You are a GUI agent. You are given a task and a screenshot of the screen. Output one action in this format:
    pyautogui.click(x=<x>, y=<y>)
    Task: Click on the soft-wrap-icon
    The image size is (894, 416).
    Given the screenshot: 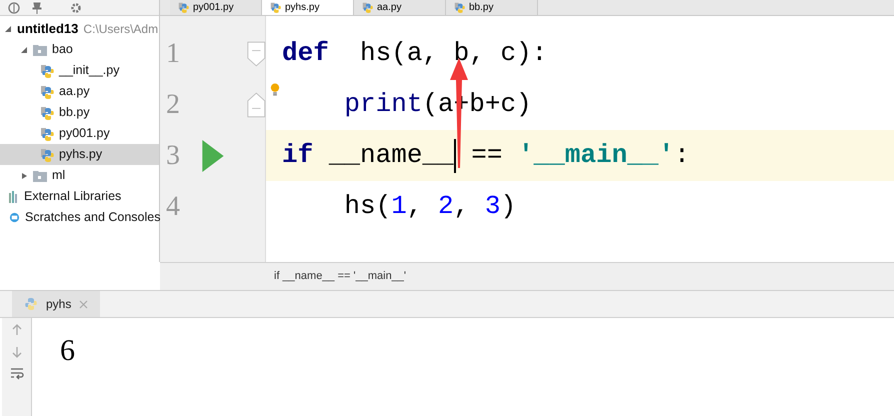 What is the action you would take?
    pyautogui.click(x=17, y=374)
    